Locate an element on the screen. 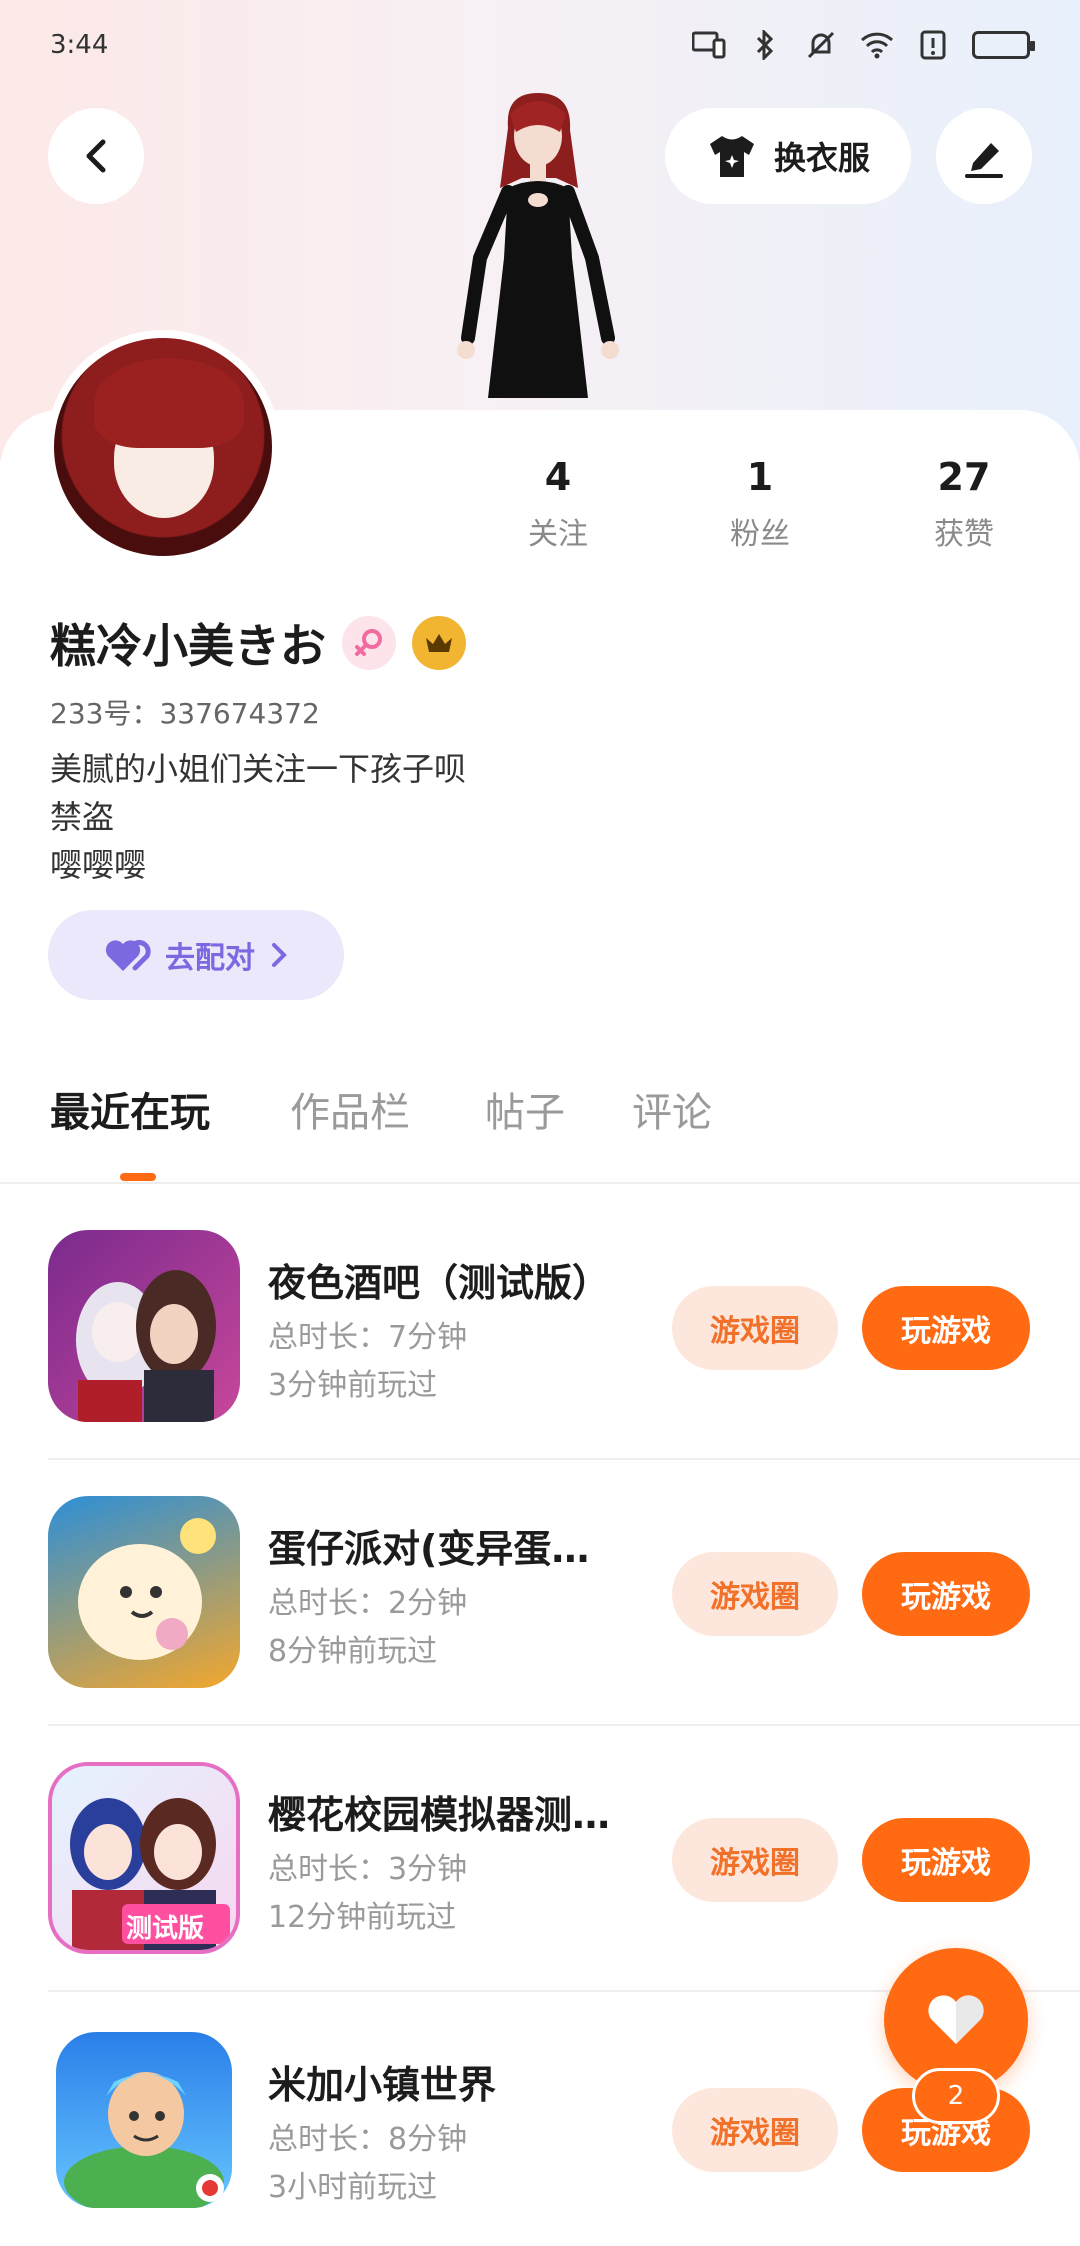 The height and width of the screenshot is (2246, 1080). stat-following-value: 4 is located at coordinates (558, 477).